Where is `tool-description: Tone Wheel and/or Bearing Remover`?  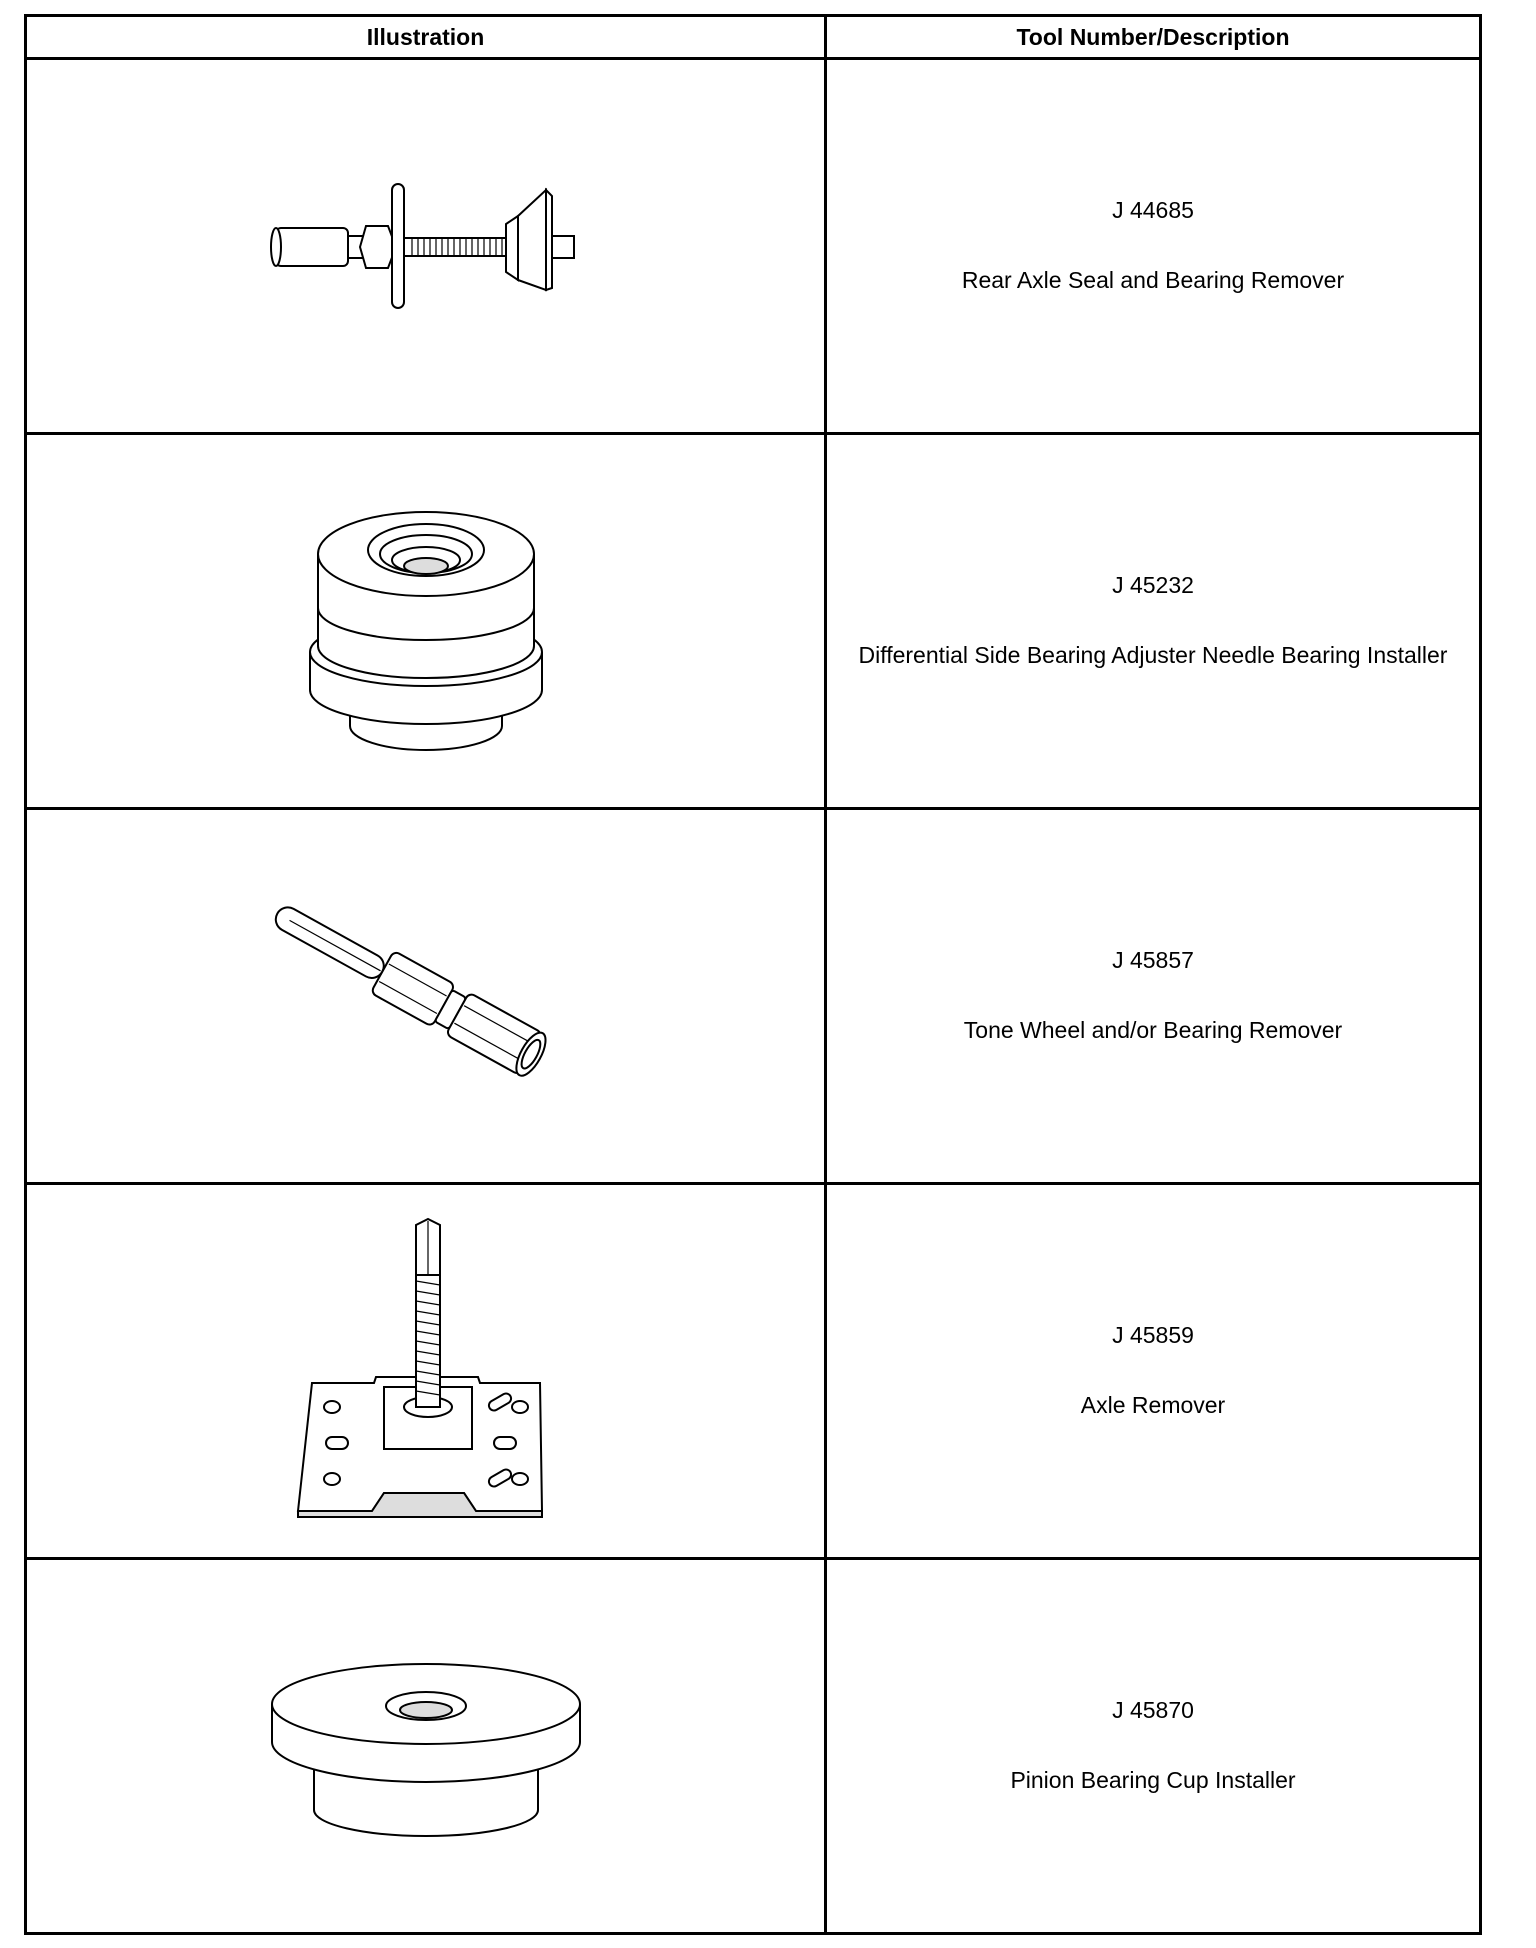 tool-description: Tone Wheel and/or Bearing Remover is located at coordinates (1153, 1030).